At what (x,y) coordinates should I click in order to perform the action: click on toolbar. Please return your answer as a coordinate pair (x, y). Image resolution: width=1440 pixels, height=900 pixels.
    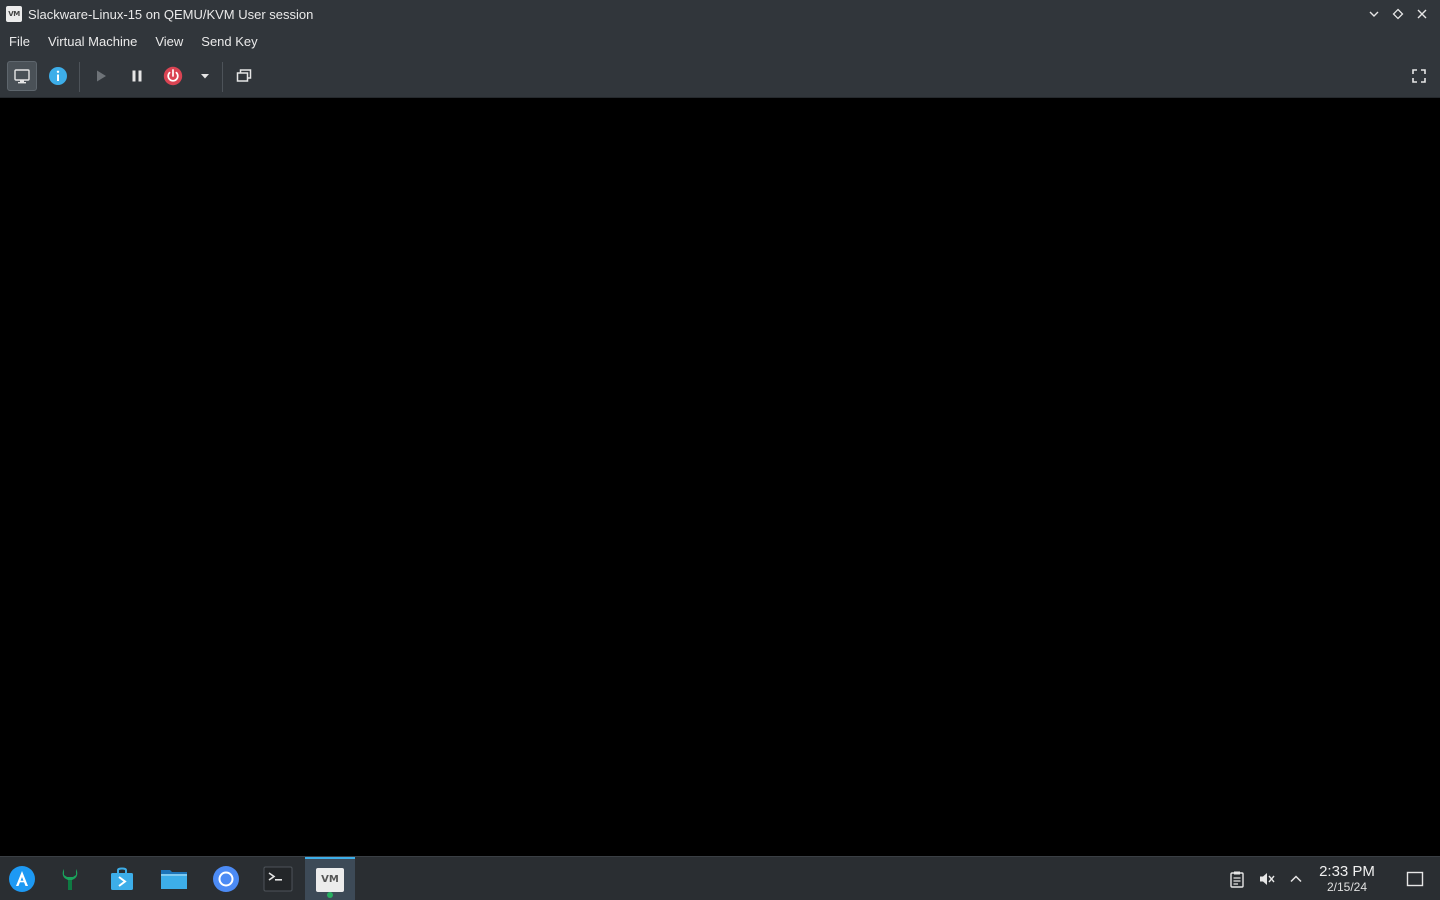
    Looking at the image, I should click on (720, 77).